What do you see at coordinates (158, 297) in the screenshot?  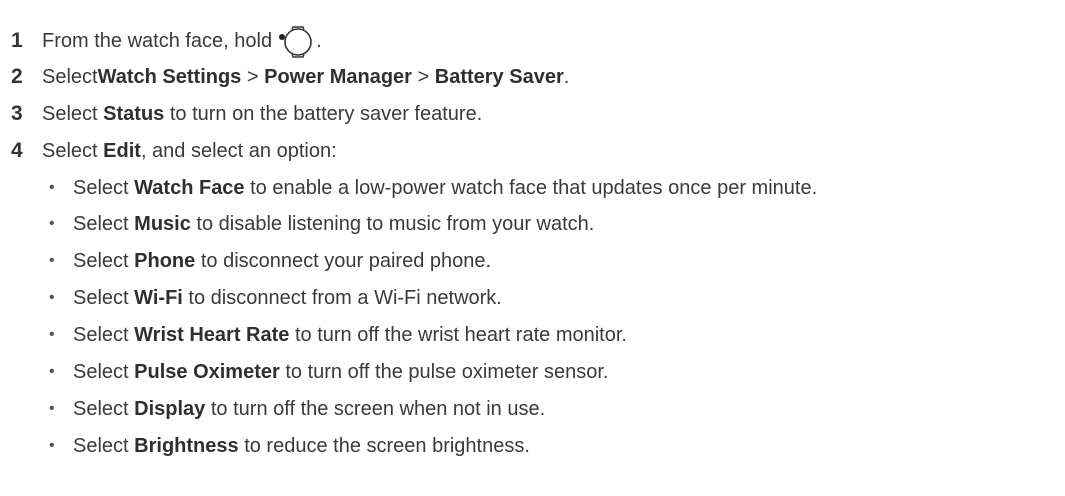 I see `option-name: Wi-Fi` at bounding box center [158, 297].